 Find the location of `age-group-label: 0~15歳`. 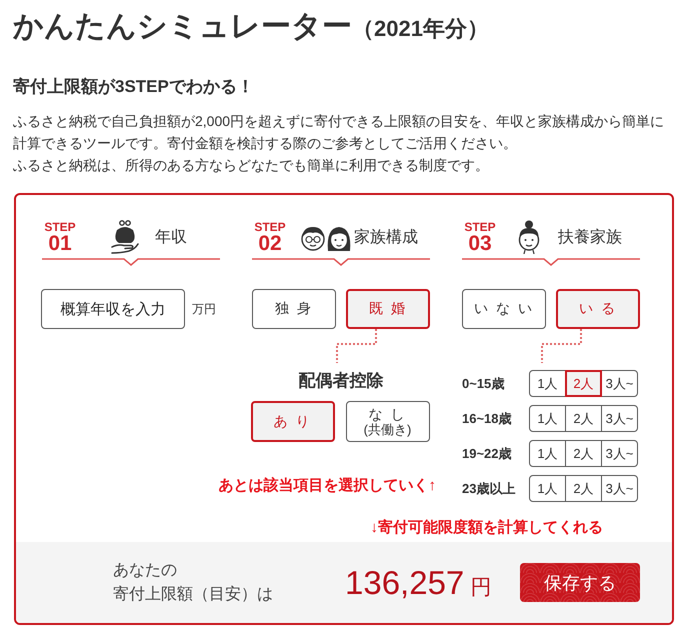

age-group-label: 0~15歳 is located at coordinates (484, 383).